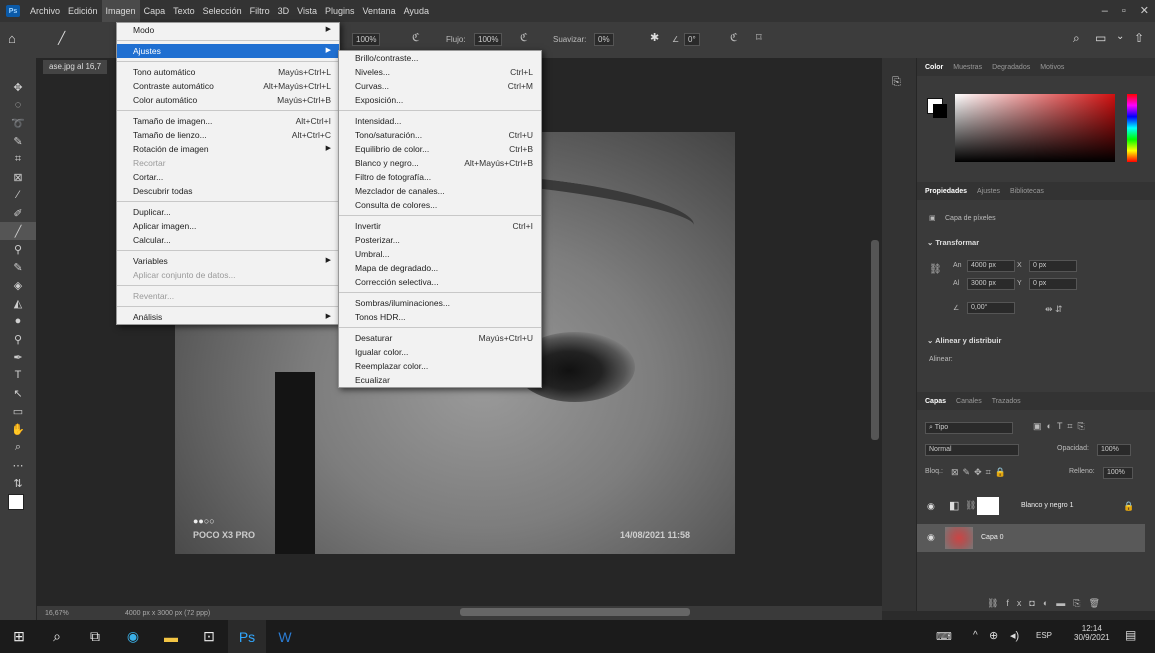  What do you see at coordinates (904, 82) in the screenshot?
I see `history-panel-icon: ⎘` at bounding box center [904, 82].